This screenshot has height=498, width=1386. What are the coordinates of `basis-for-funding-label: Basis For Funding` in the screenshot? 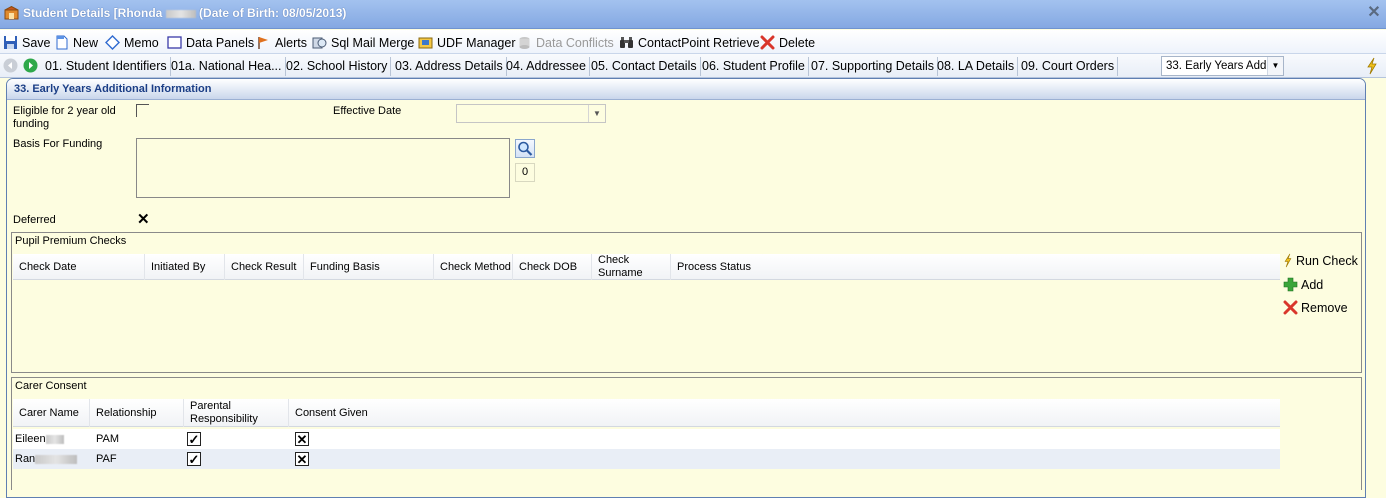 It's located at (58, 144).